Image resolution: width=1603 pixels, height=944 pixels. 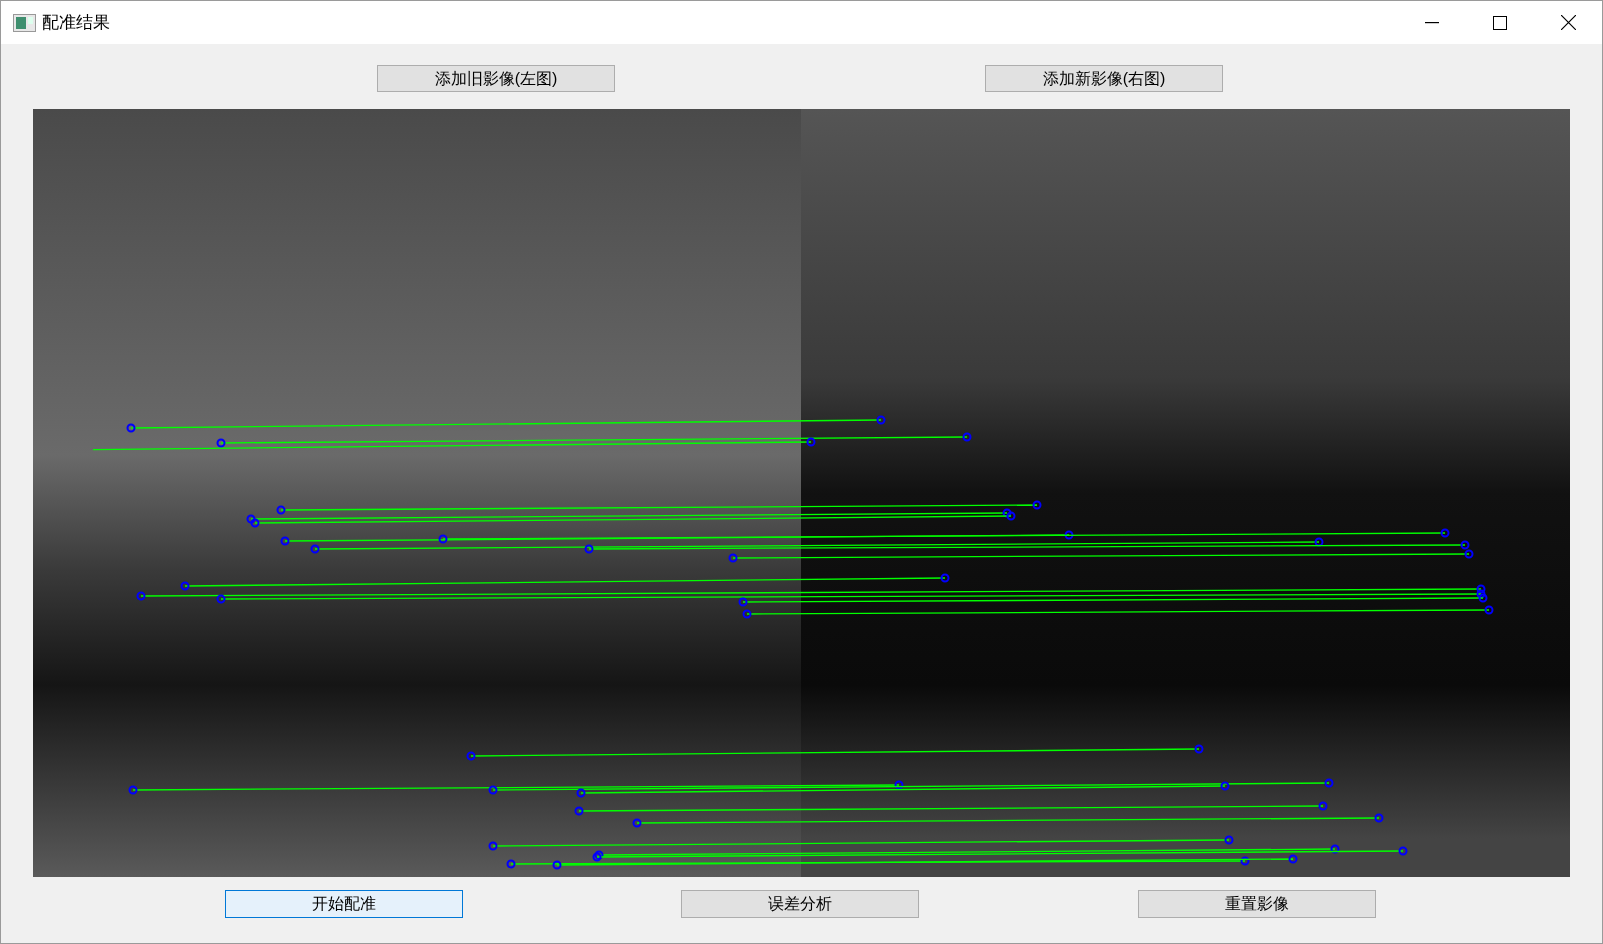 I want to click on maximize-icon, so click(x=1500, y=22).